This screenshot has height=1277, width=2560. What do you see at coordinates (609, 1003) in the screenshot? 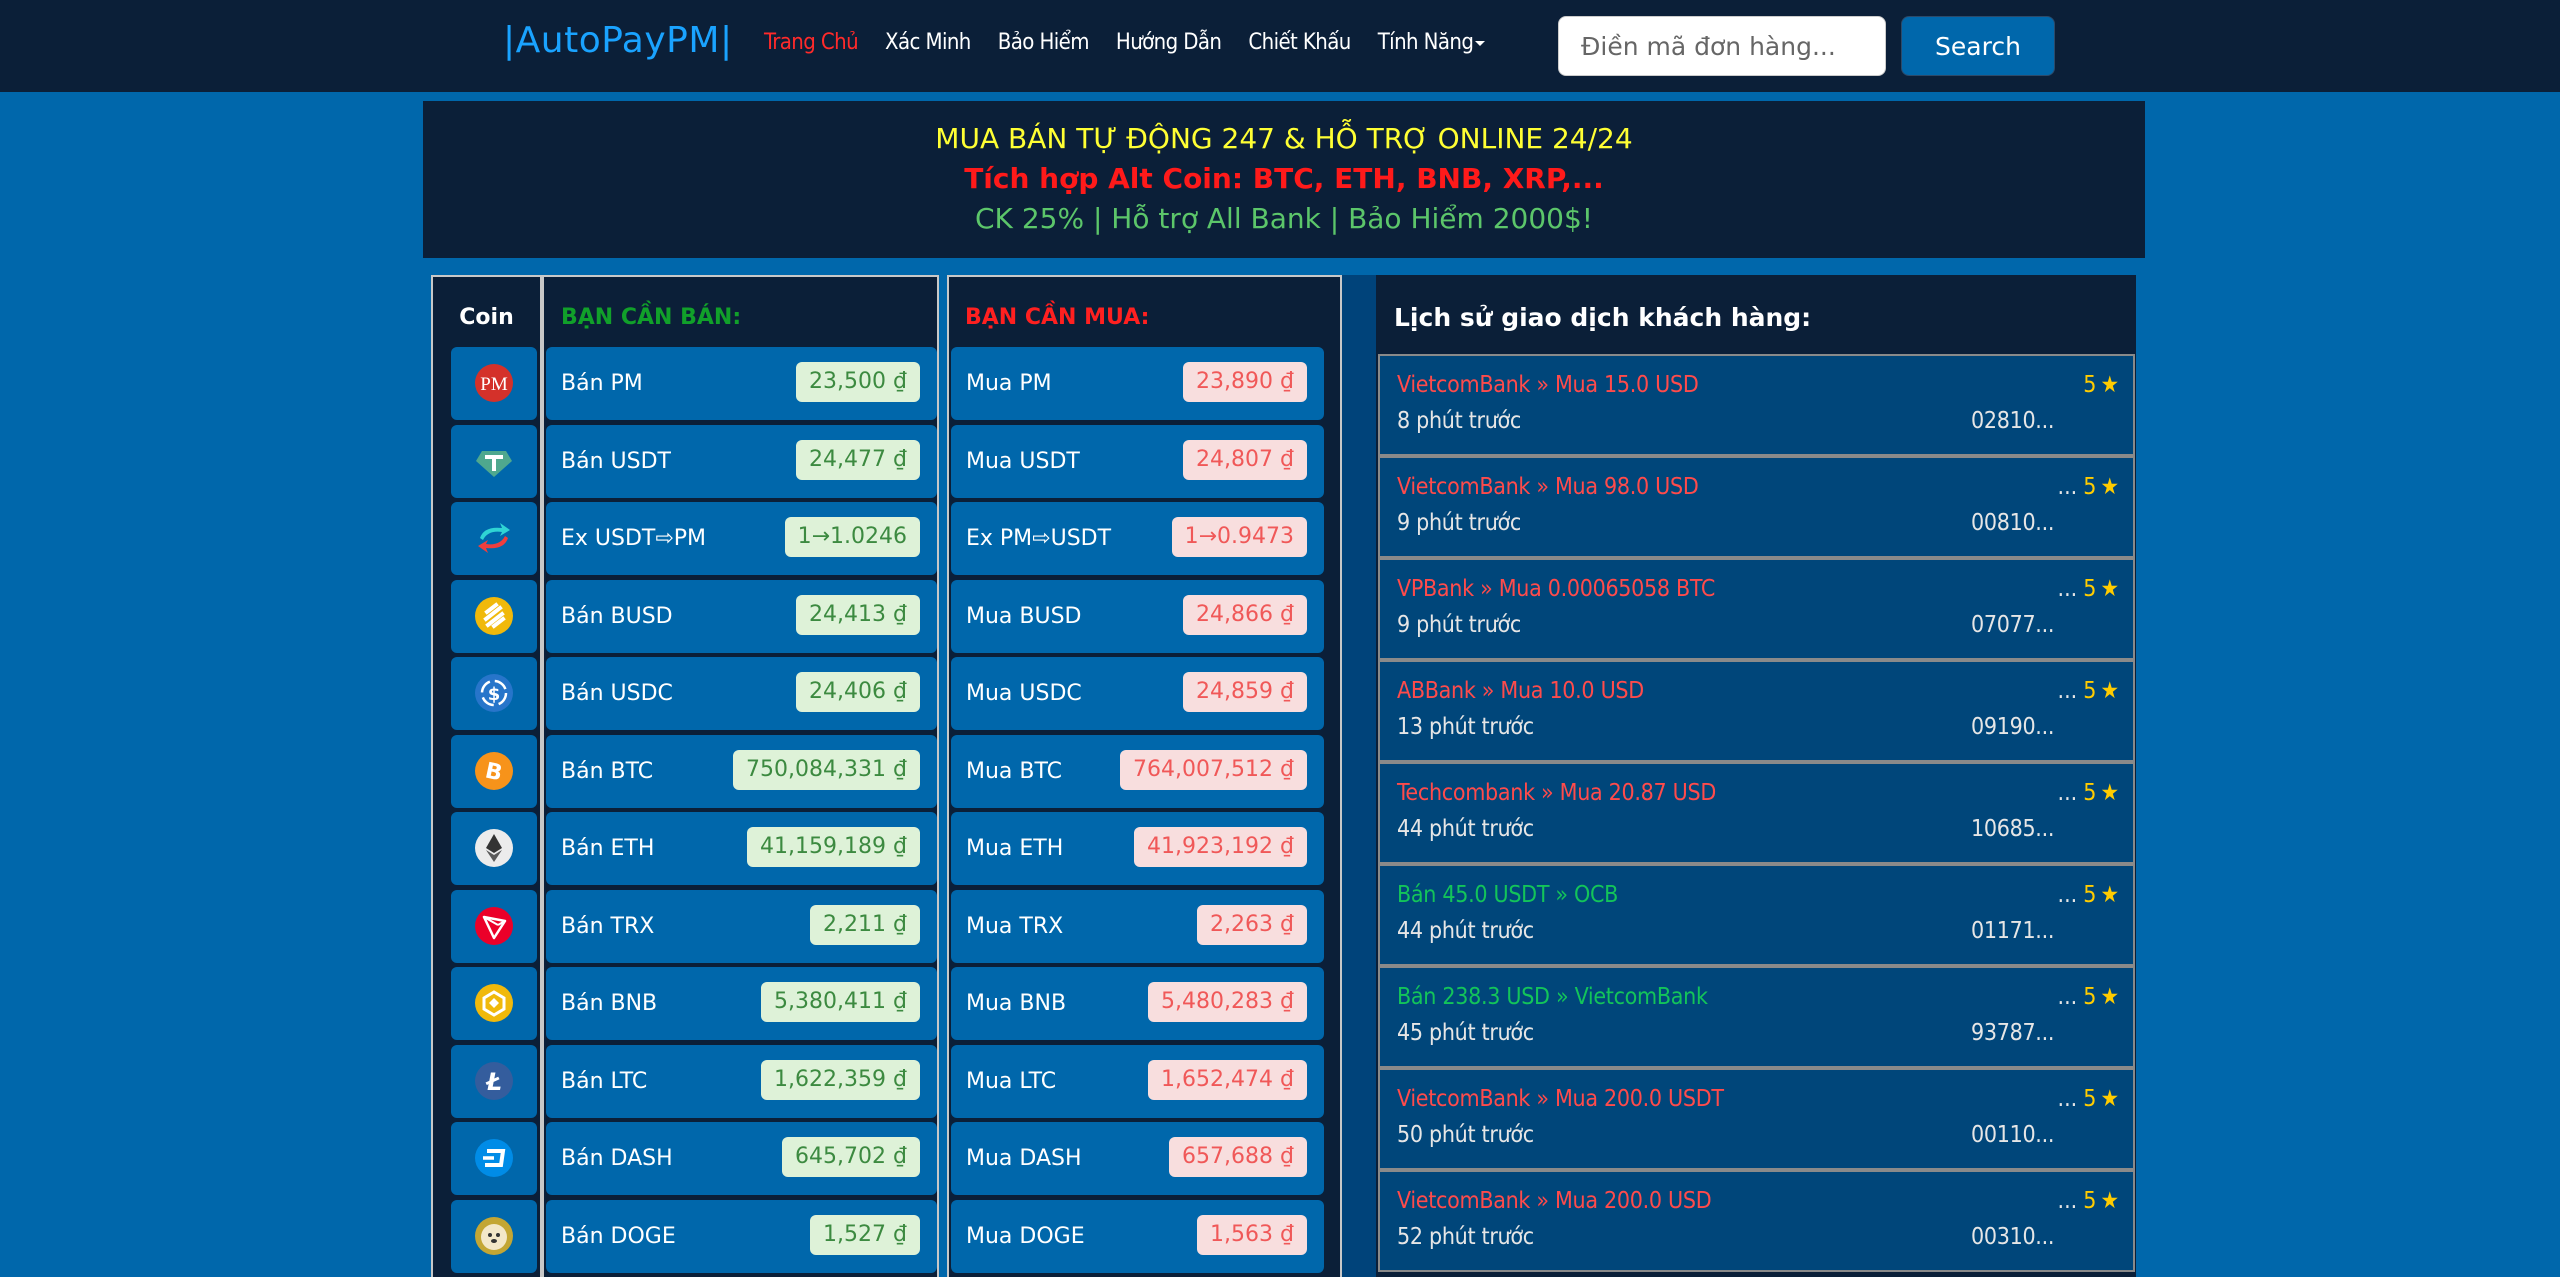
I see `sell-label: Bán BNB` at bounding box center [609, 1003].